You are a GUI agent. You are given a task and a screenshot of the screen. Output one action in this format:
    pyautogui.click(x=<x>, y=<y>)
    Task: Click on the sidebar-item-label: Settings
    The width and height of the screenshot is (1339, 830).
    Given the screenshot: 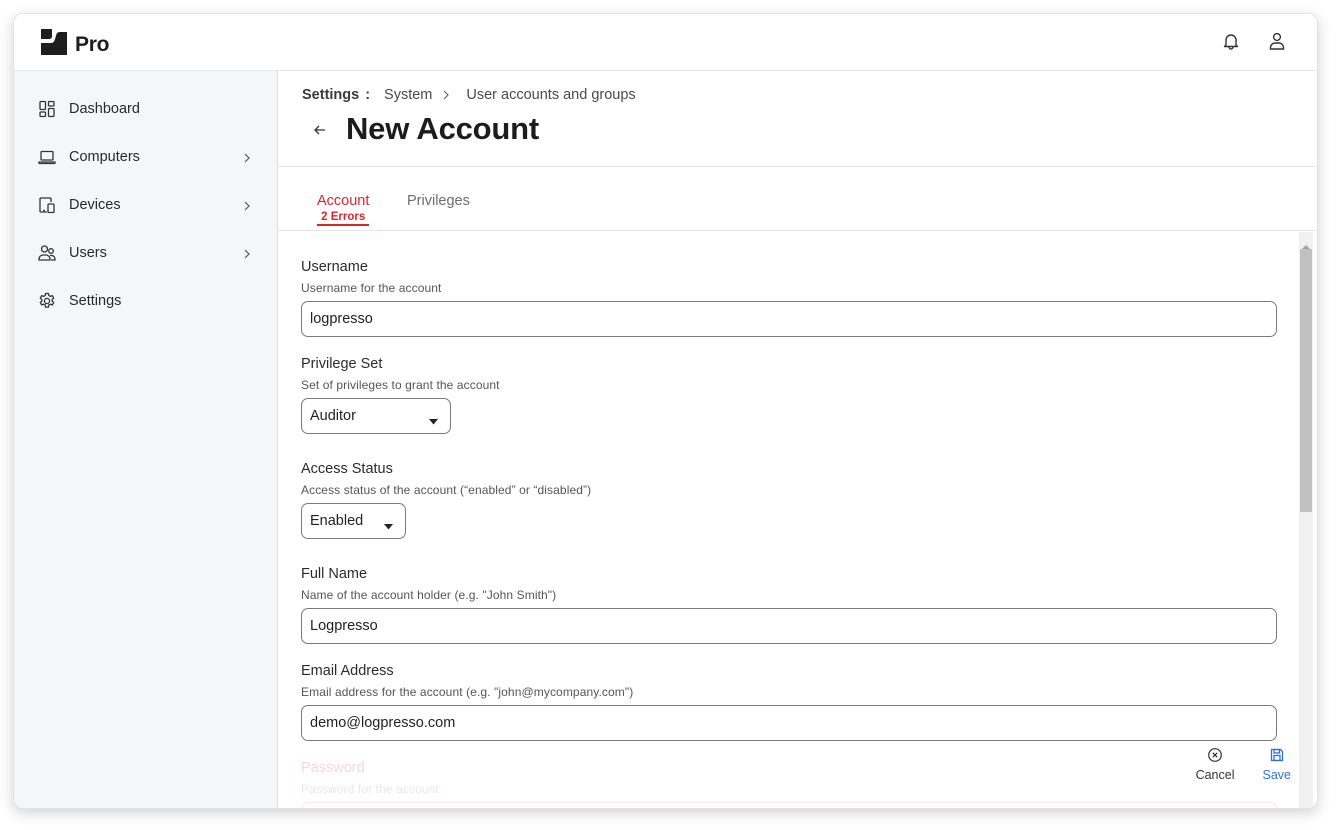 What is the action you would take?
    pyautogui.click(x=95, y=301)
    